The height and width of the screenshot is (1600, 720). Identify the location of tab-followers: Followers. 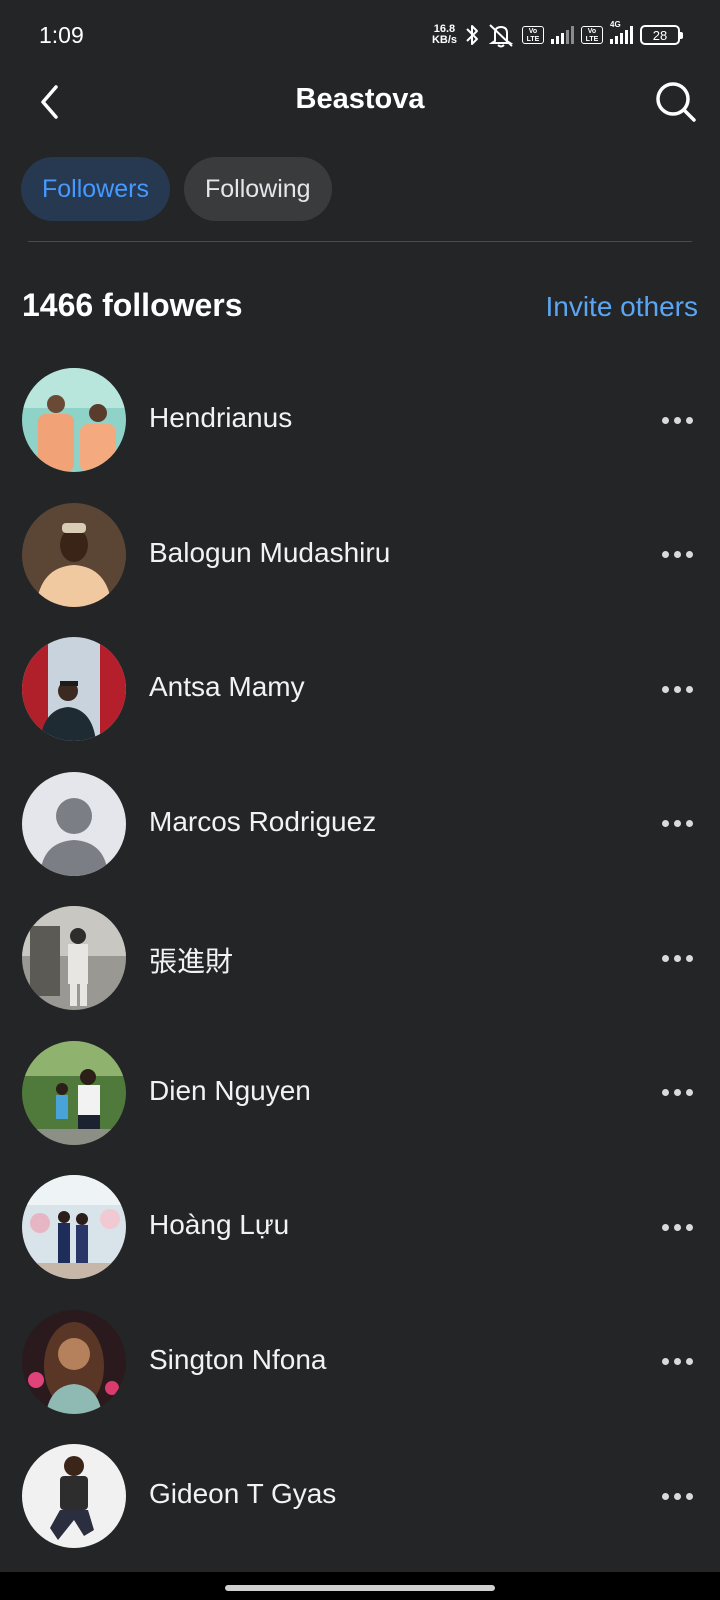
(95, 189).